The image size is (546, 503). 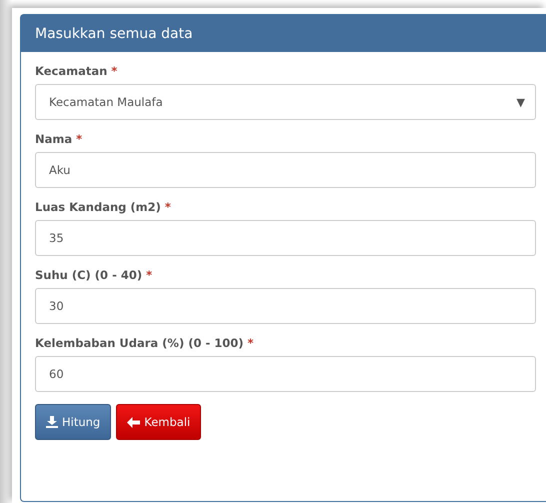 What do you see at coordinates (285, 374) in the screenshot?
I see `input-field: 60` at bounding box center [285, 374].